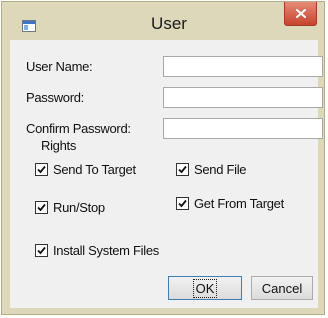 The height and width of the screenshot is (318, 328). I want to click on close-button, so click(300, 14).